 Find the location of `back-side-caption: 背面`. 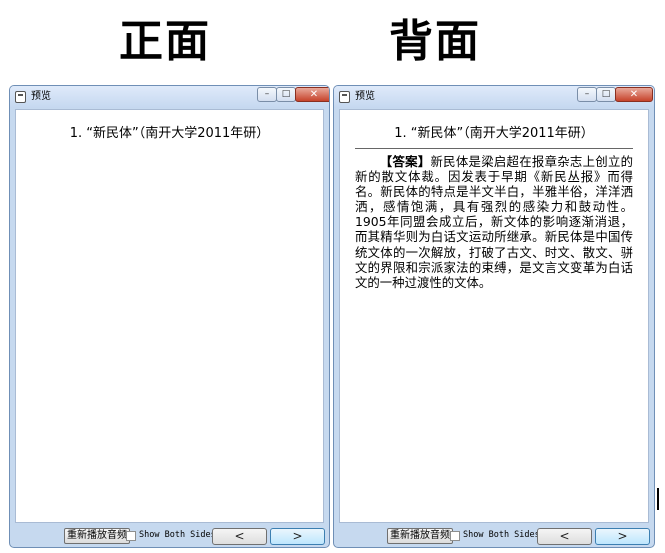

back-side-caption: 背面 is located at coordinates (435, 41).